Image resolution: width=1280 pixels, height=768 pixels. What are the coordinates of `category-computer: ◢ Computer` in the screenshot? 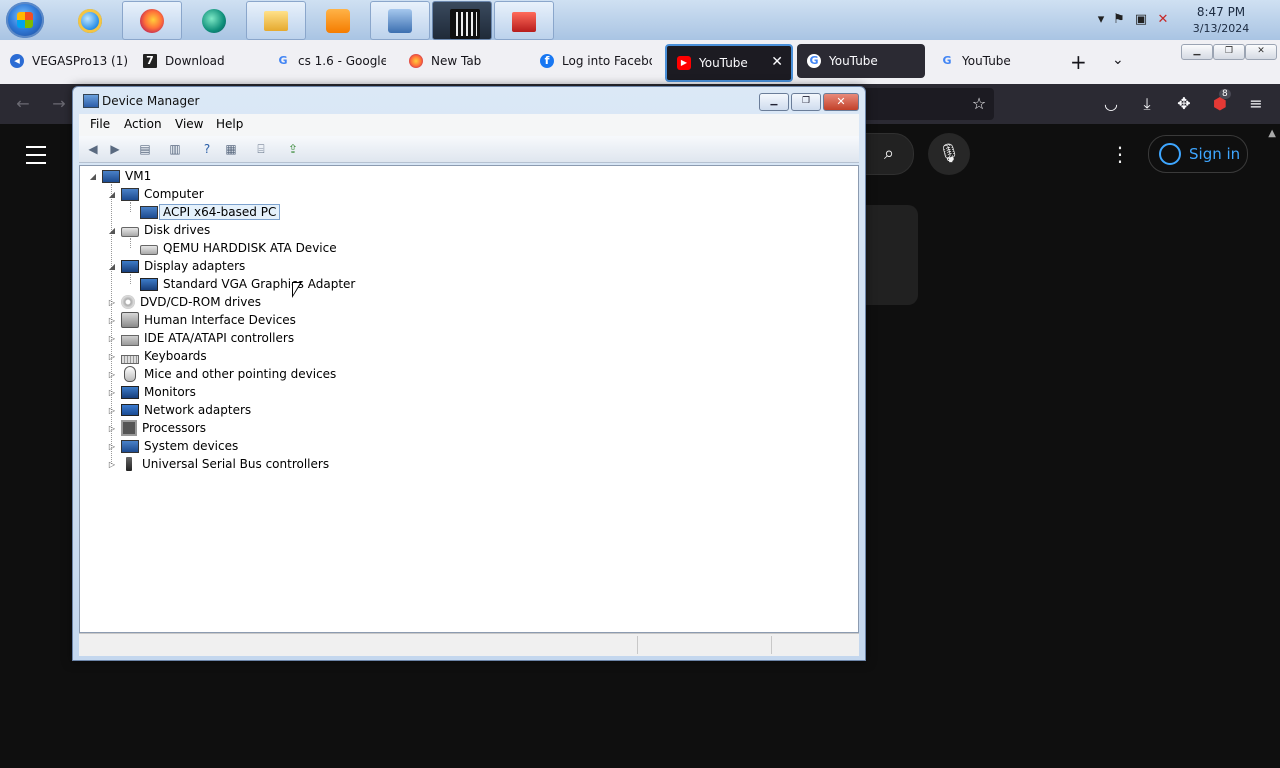 It's located at (155, 194).